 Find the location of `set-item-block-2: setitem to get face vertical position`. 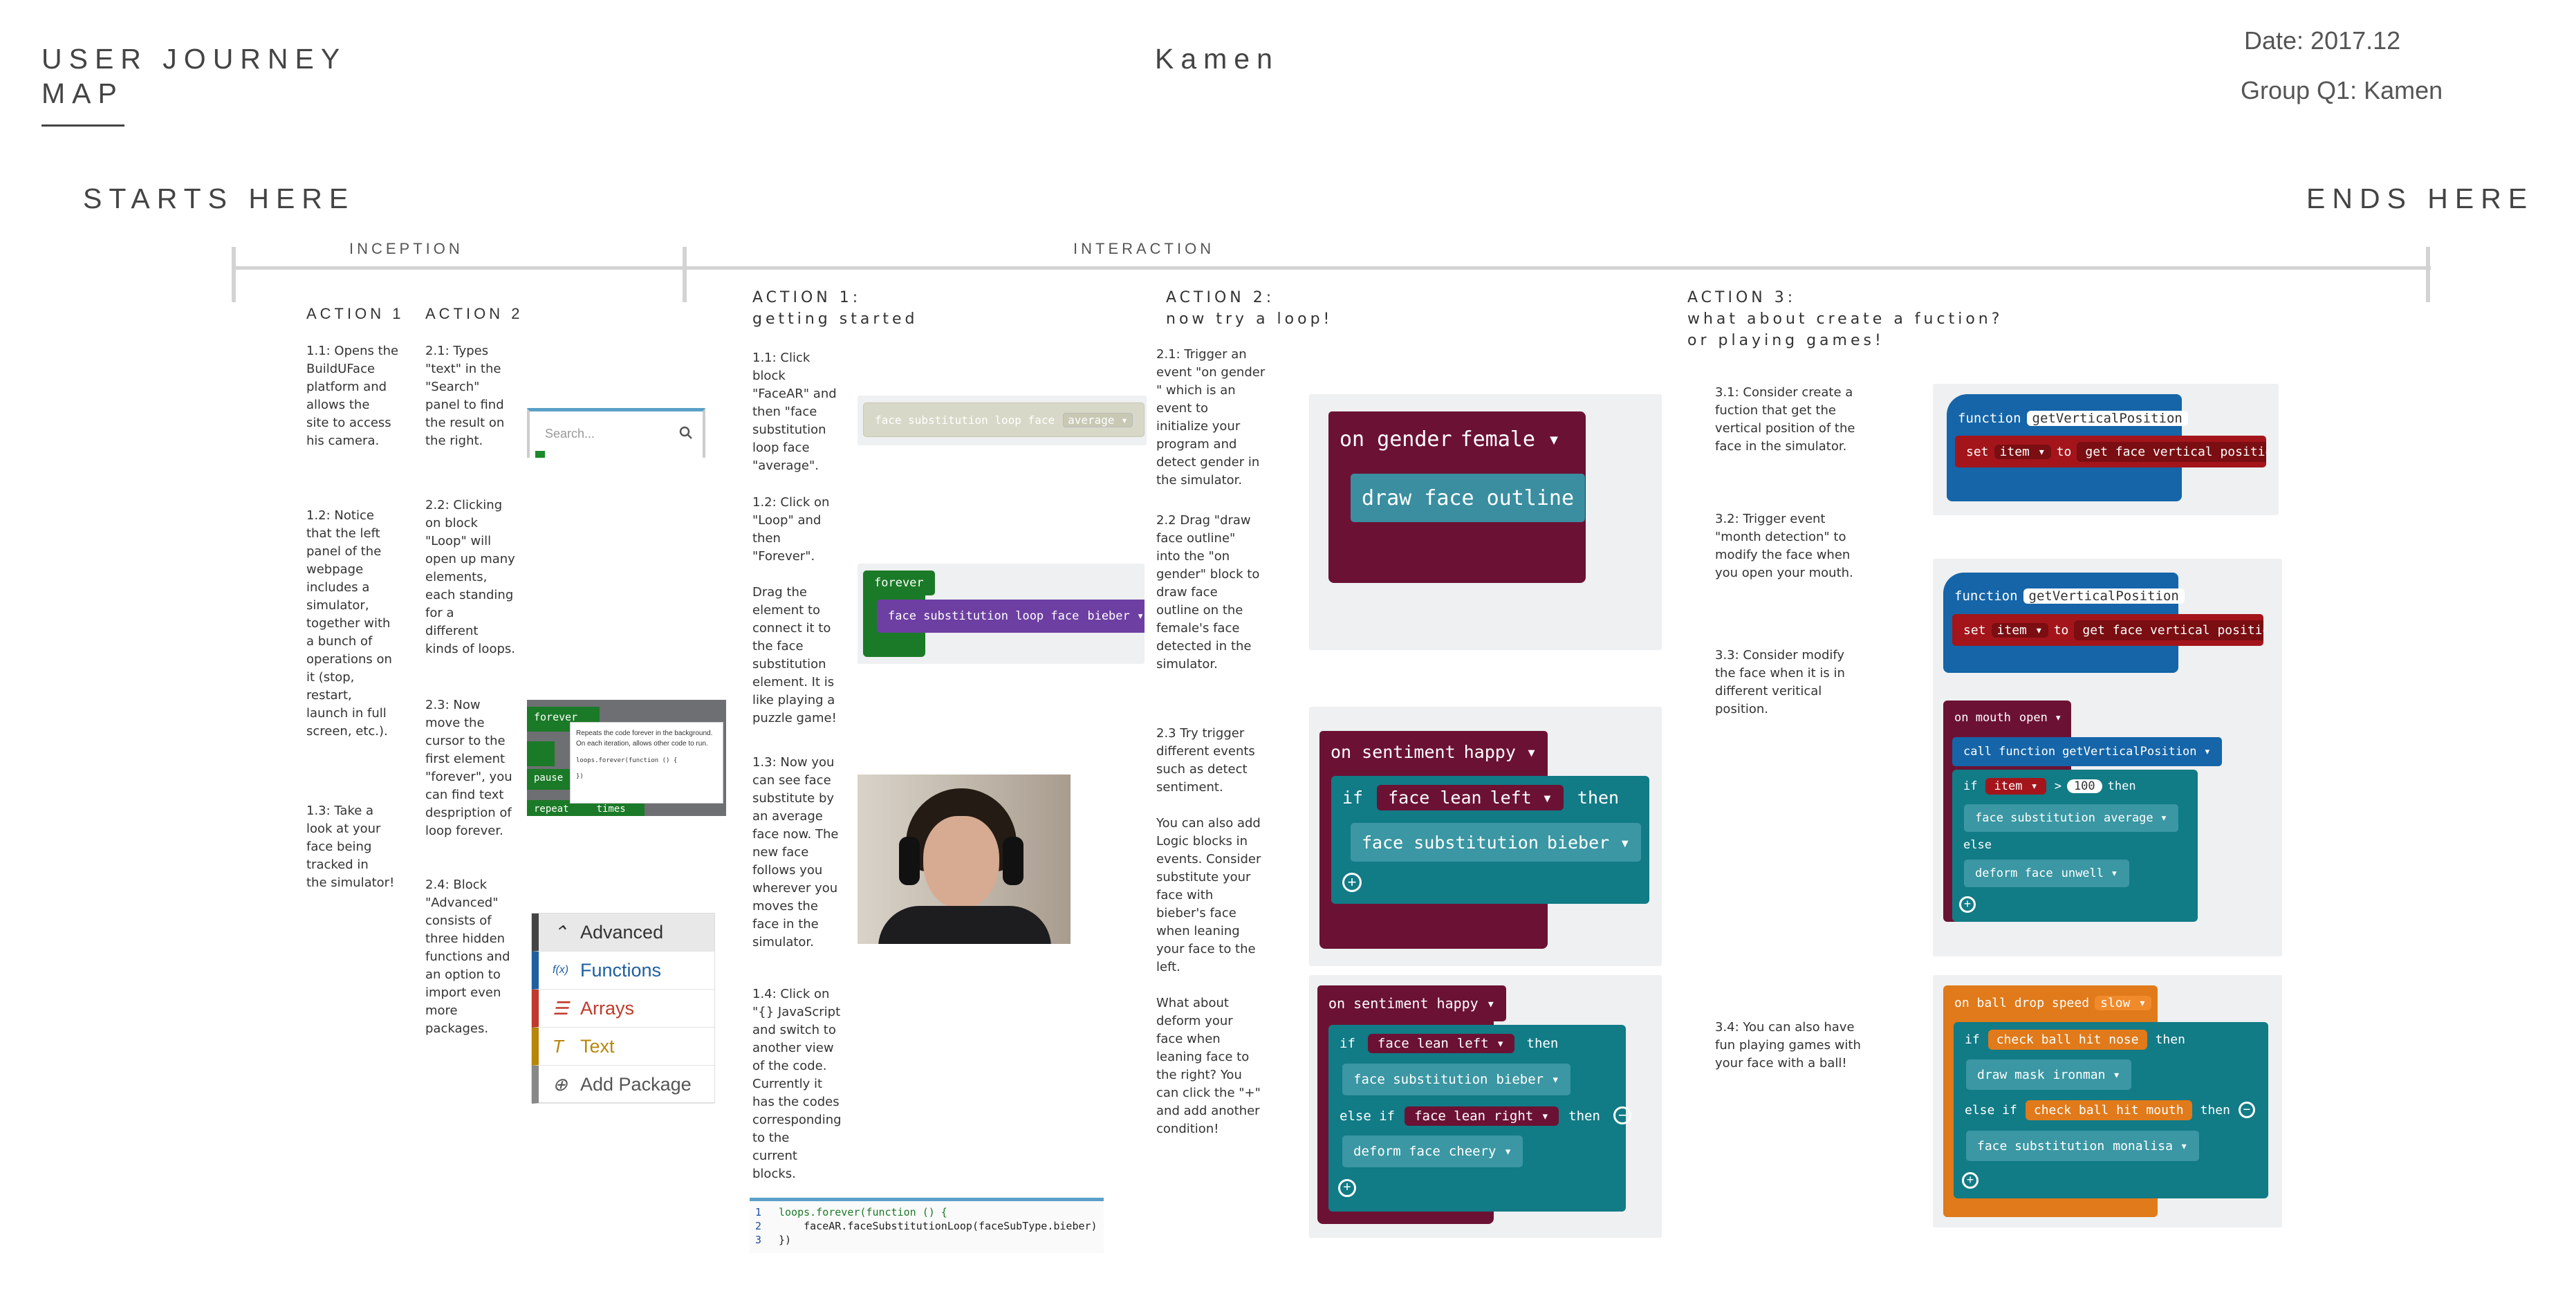

set-item-block-2: setitem to get face vertical position is located at coordinates (2107, 630).